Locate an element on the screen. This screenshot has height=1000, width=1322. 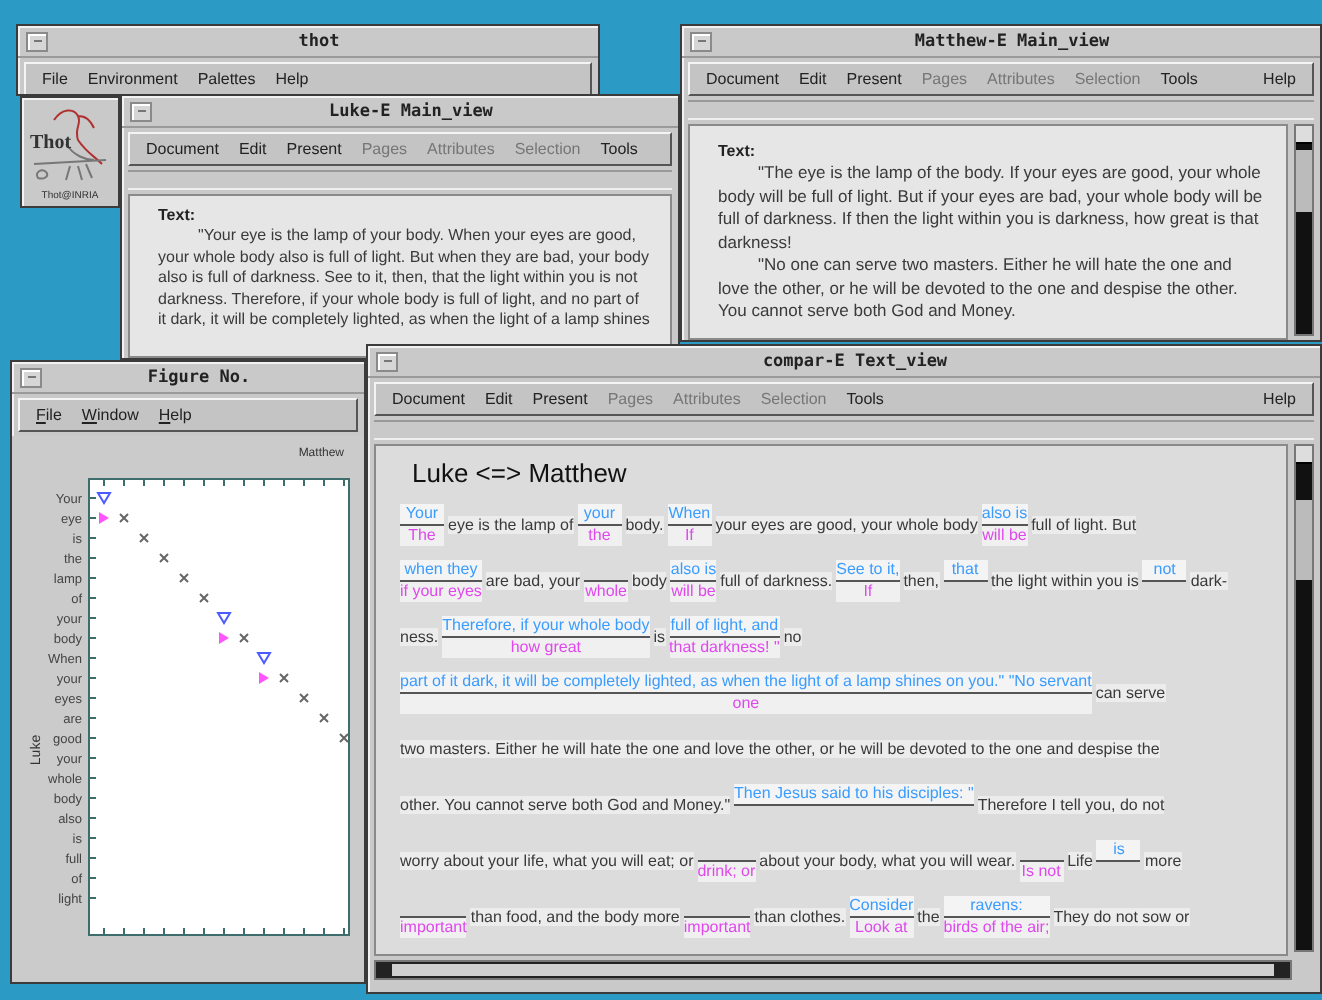
lower-variant-text: how great is located at coordinates (546, 647).